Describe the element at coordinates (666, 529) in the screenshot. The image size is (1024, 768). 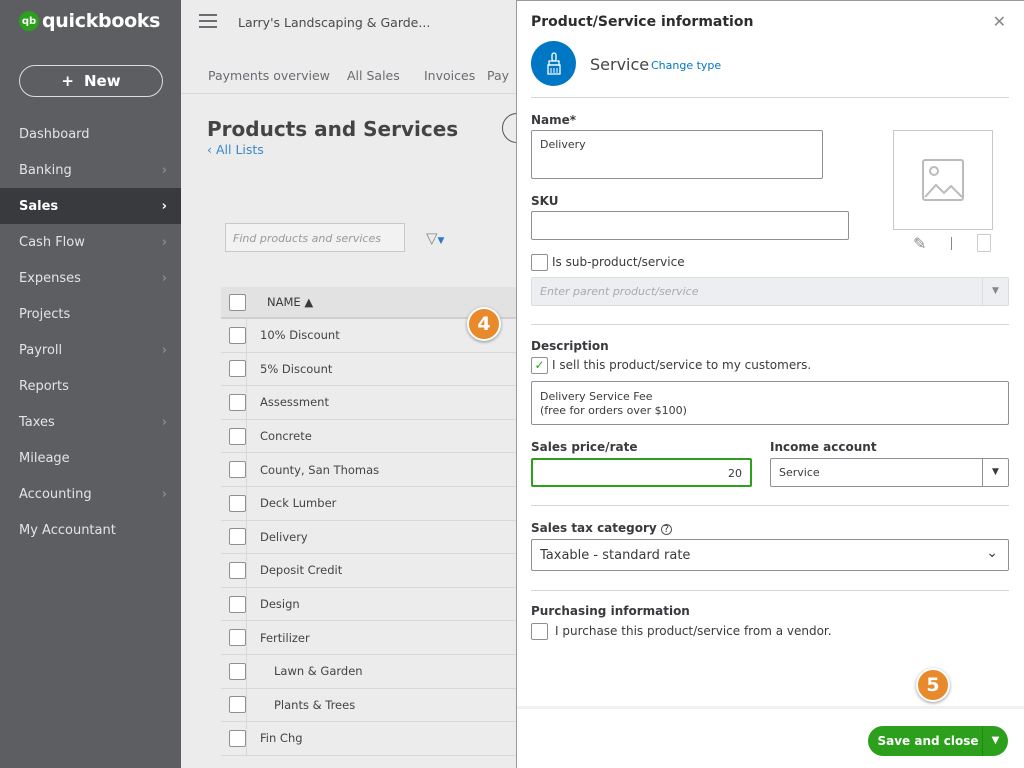
I see `help-icon: ?` at that location.